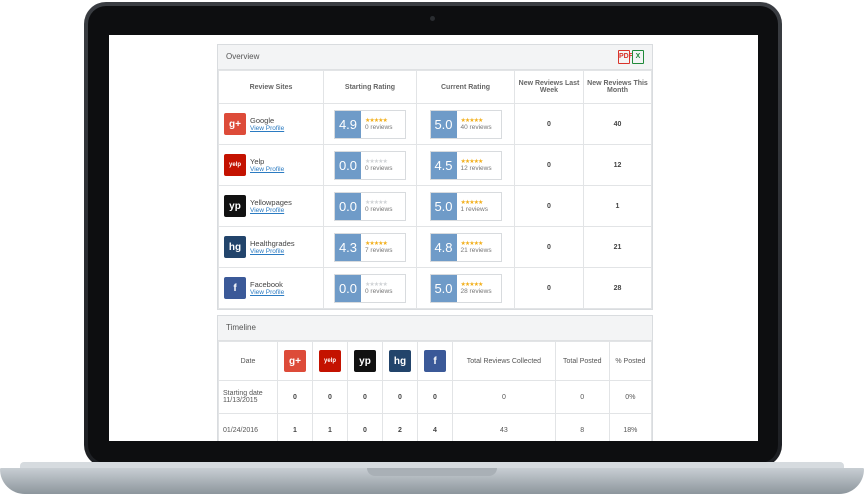 Image resolution: width=864 pixels, height=500 pixels. Describe the element at coordinates (235, 124) in the screenshot. I see `google-logo-icon: g+` at that location.